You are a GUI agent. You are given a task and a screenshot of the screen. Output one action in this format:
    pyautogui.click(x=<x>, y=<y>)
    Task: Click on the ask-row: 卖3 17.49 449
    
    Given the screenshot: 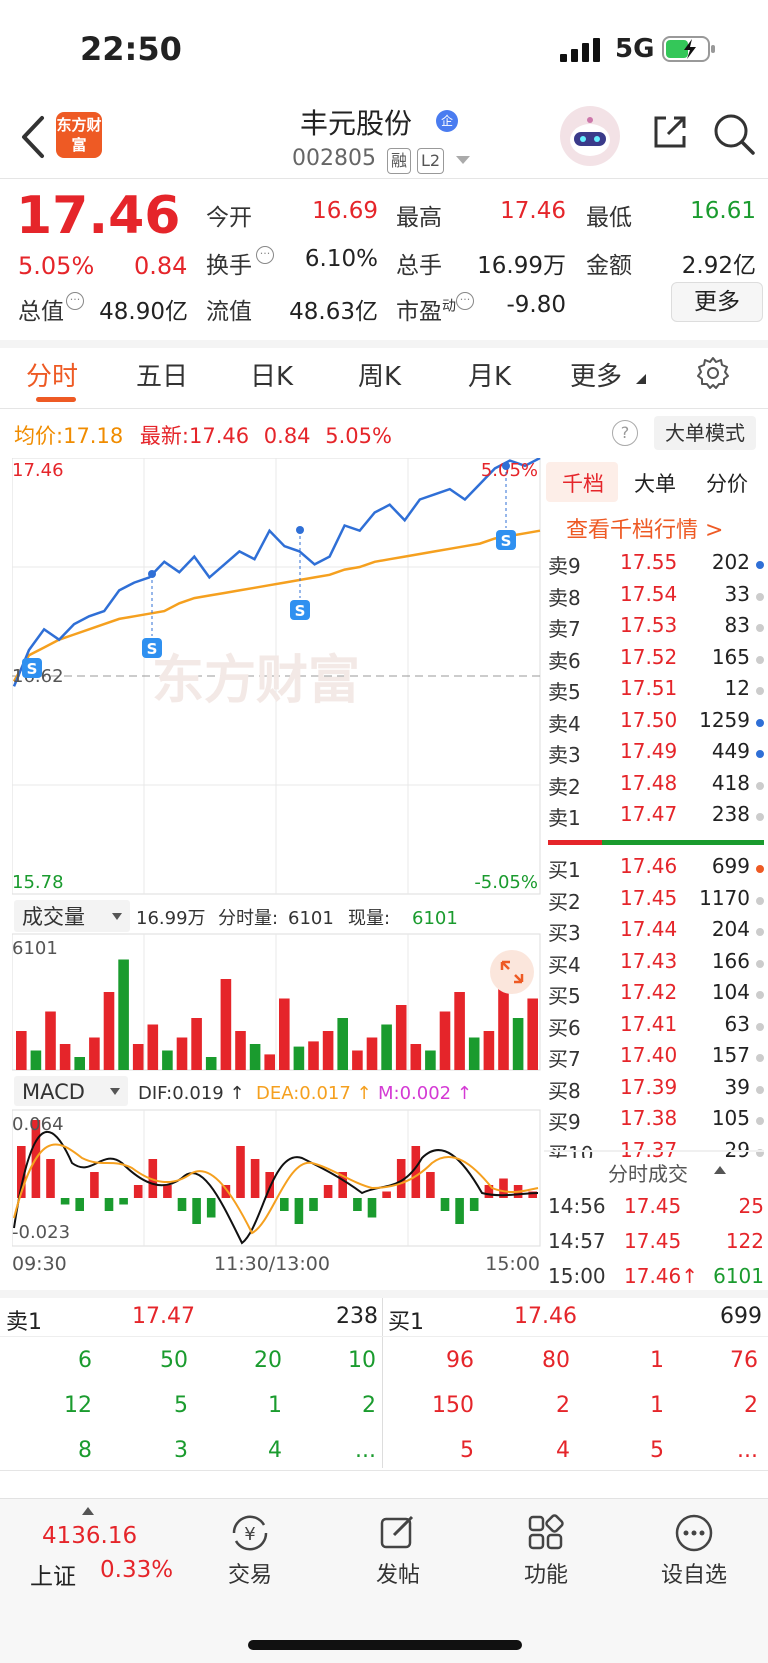 What is the action you would take?
    pyautogui.click(x=656, y=754)
    